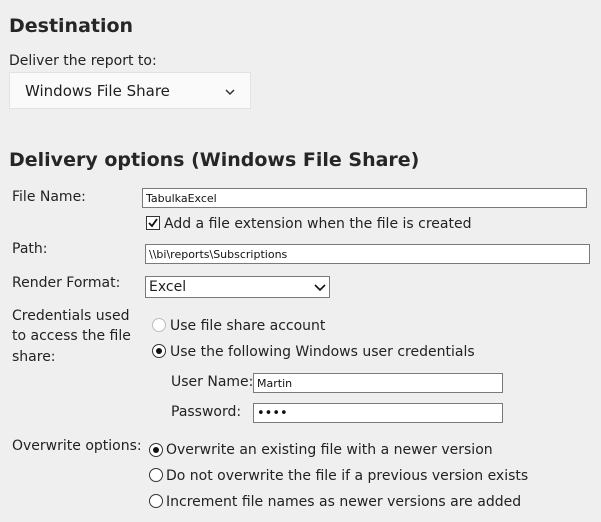 The width and height of the screenshot is (601, 522). Describe the element at coordinates (83, 61) in the screenshot. I see `deliver-label: Deliver the report to:` at that location.